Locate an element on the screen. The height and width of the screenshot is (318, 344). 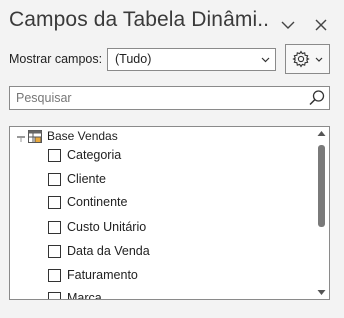
tree-root-label: Base Vendas is located at coordinates (82, 136).